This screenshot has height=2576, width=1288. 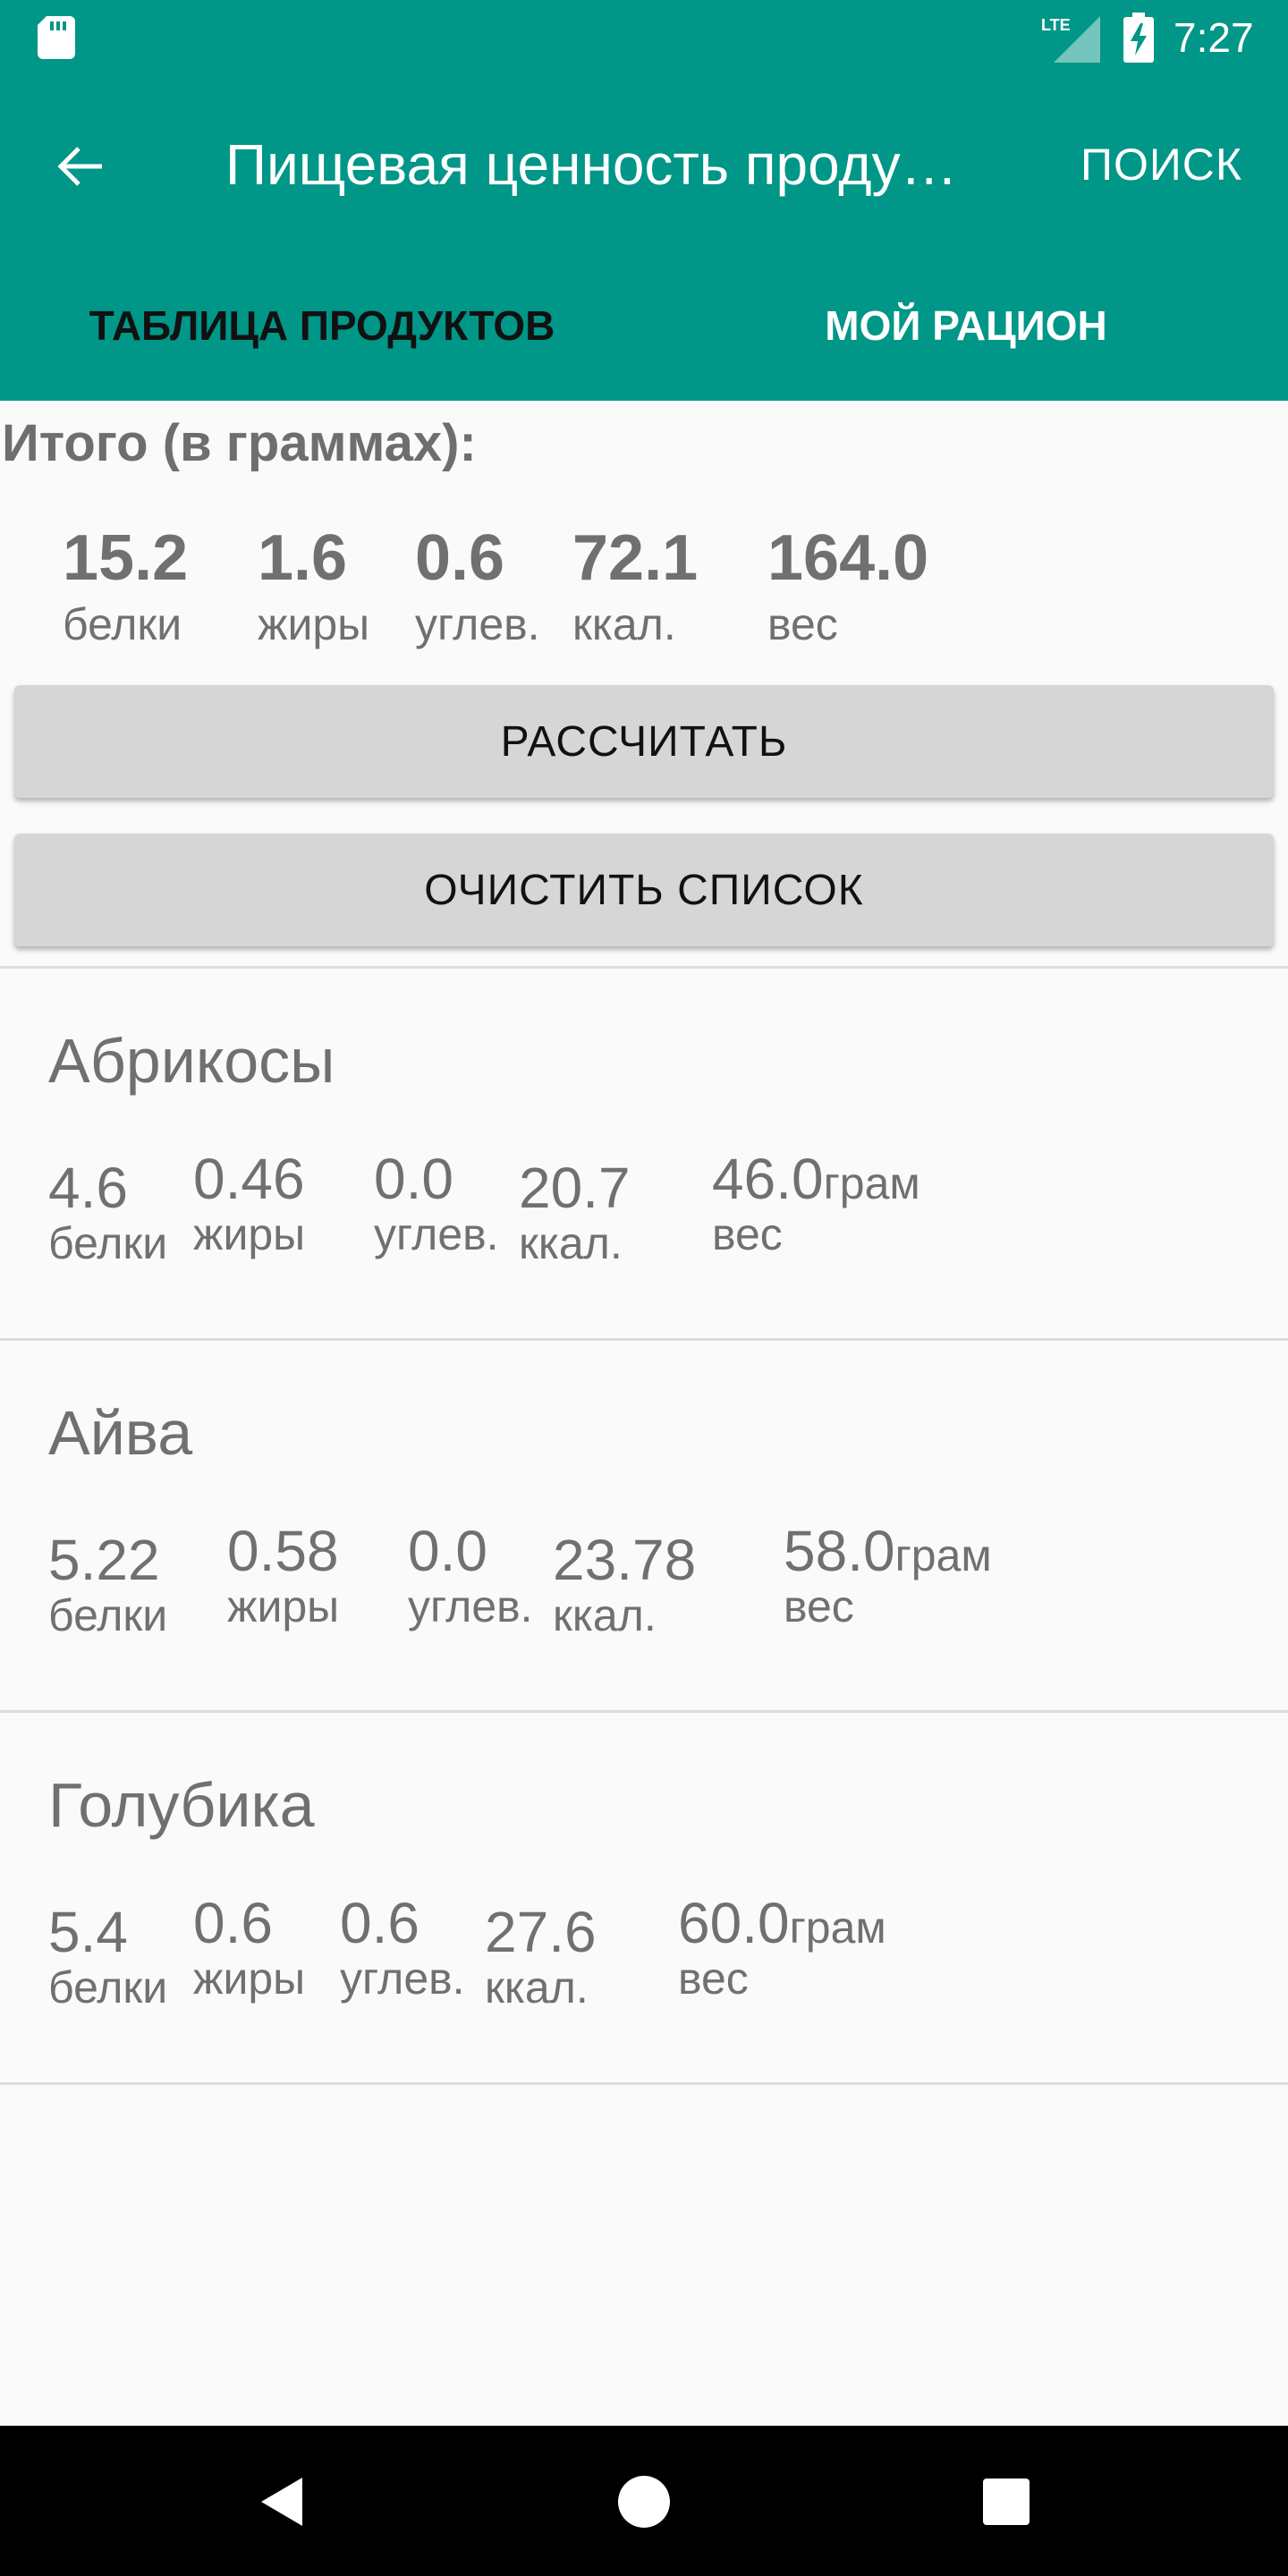 I want to click on total-carbs-value: 0.6, so click(x=460, y=558).